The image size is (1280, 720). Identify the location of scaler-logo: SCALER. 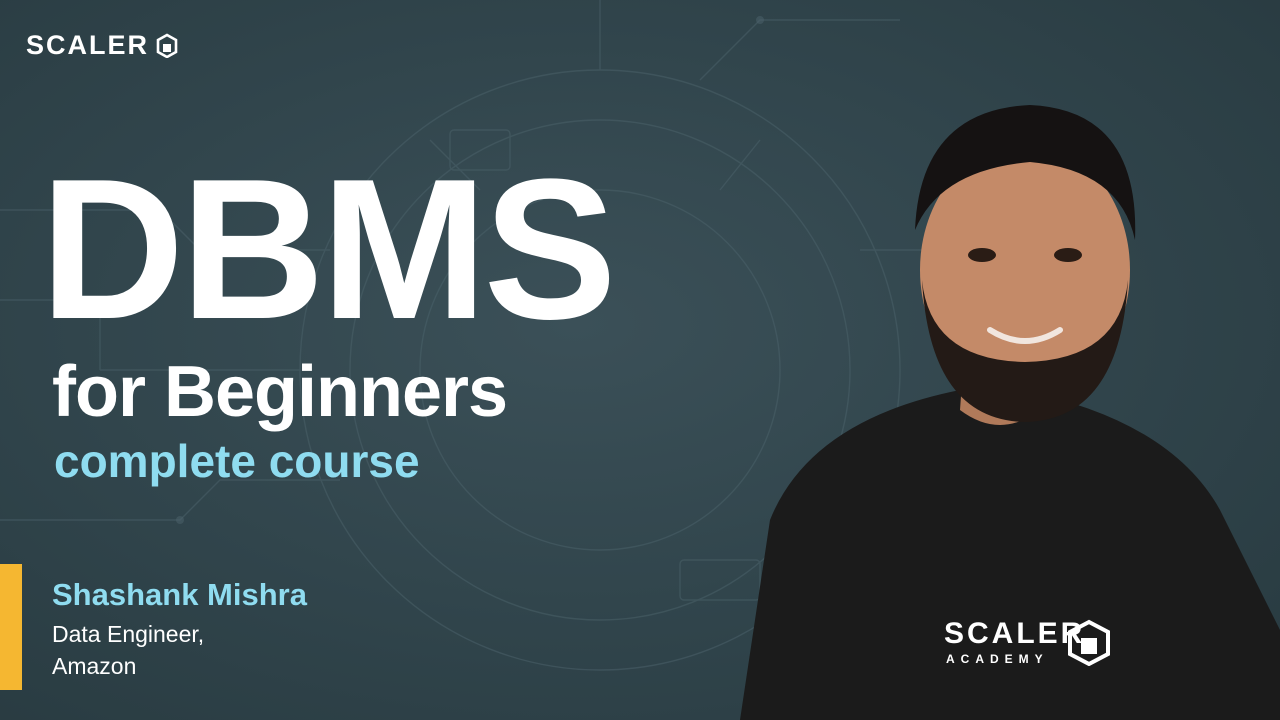
(102, 45).